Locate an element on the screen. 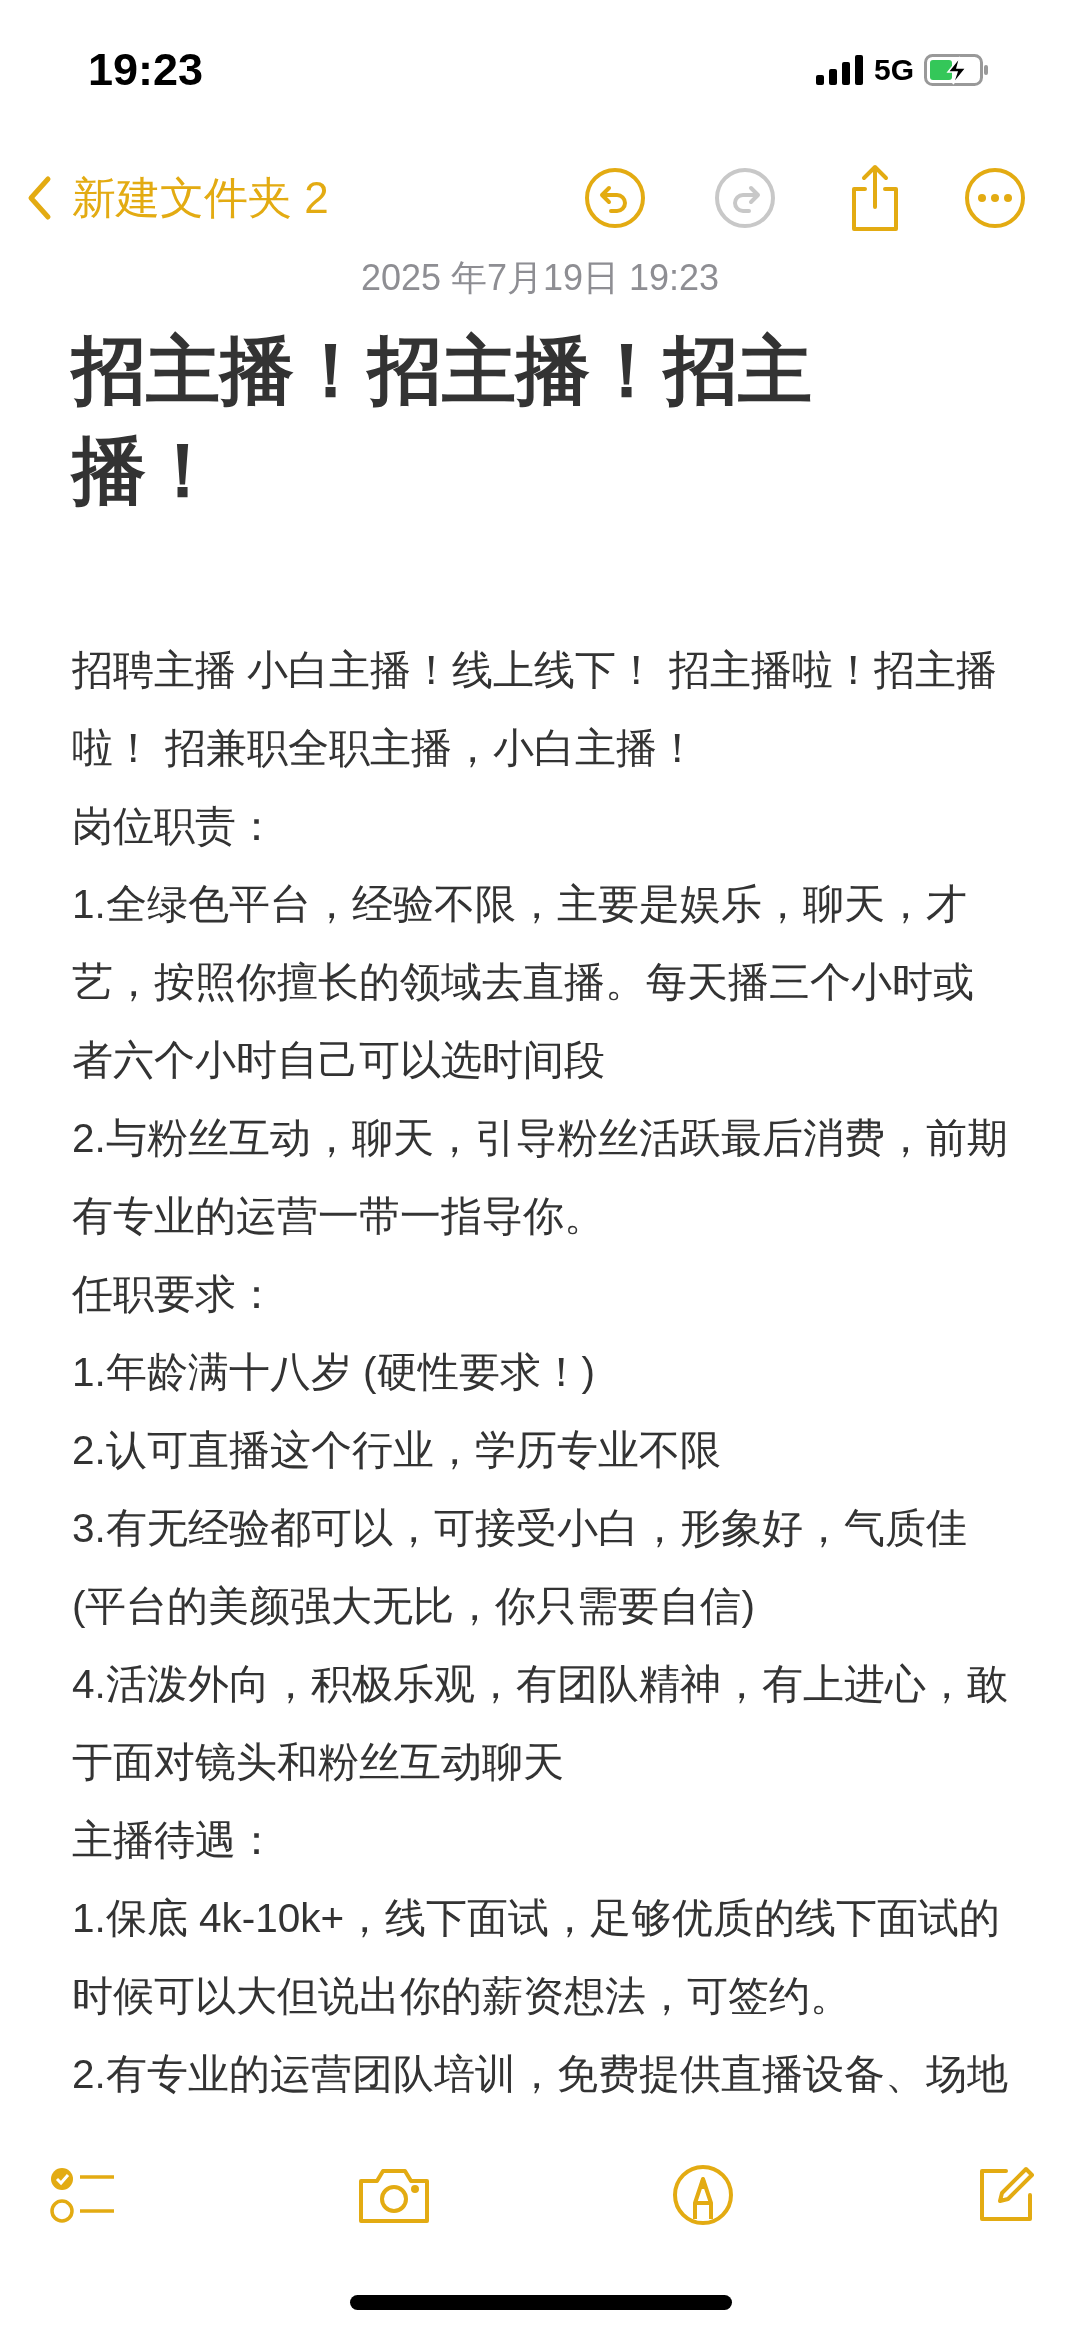 Image resolution: width=1080 pixels, height=2337 pixels. markup-button is located at coordinates (703, 2195).